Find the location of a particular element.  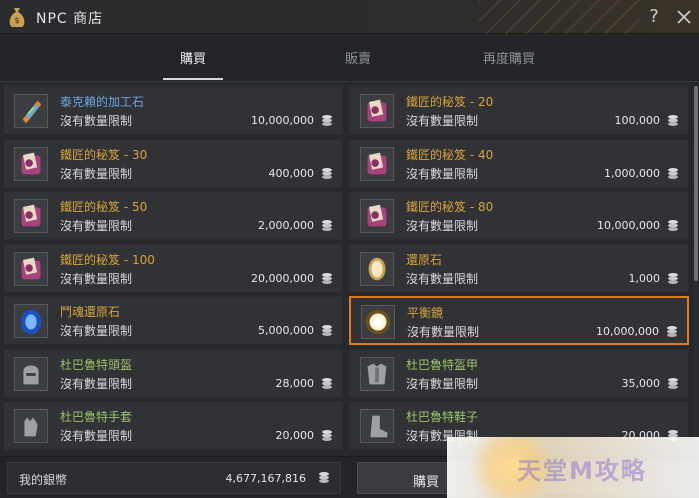

tab-buy: 購買 is located at coordinates (193, 57).